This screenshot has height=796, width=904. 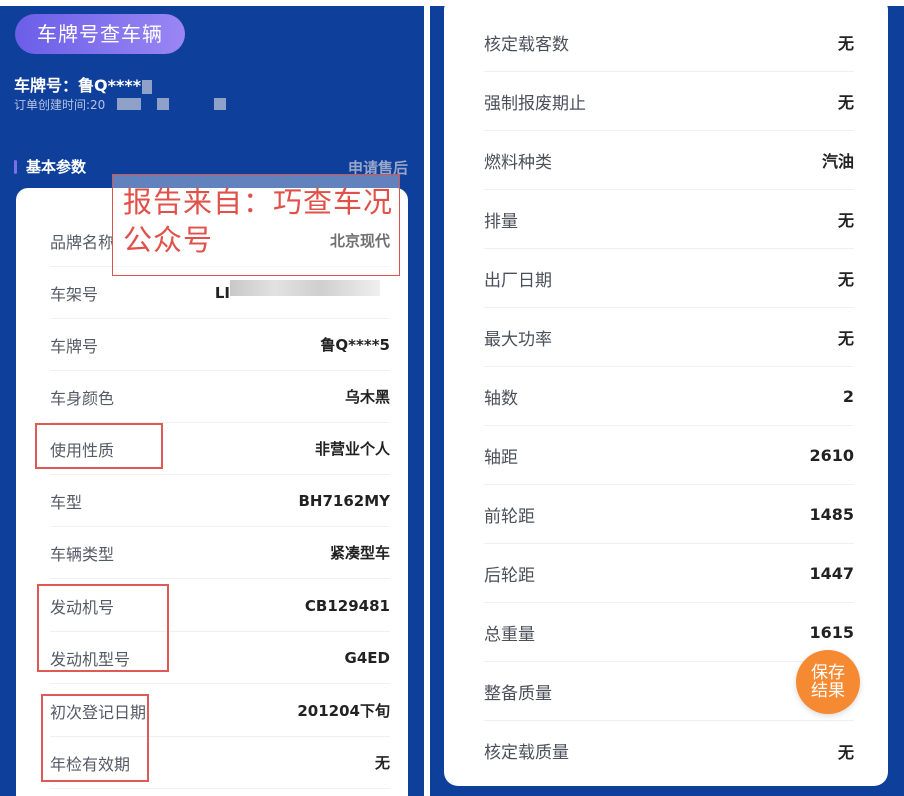 I want to click on param-label: 核定载质量, so click(x=526, y=753).